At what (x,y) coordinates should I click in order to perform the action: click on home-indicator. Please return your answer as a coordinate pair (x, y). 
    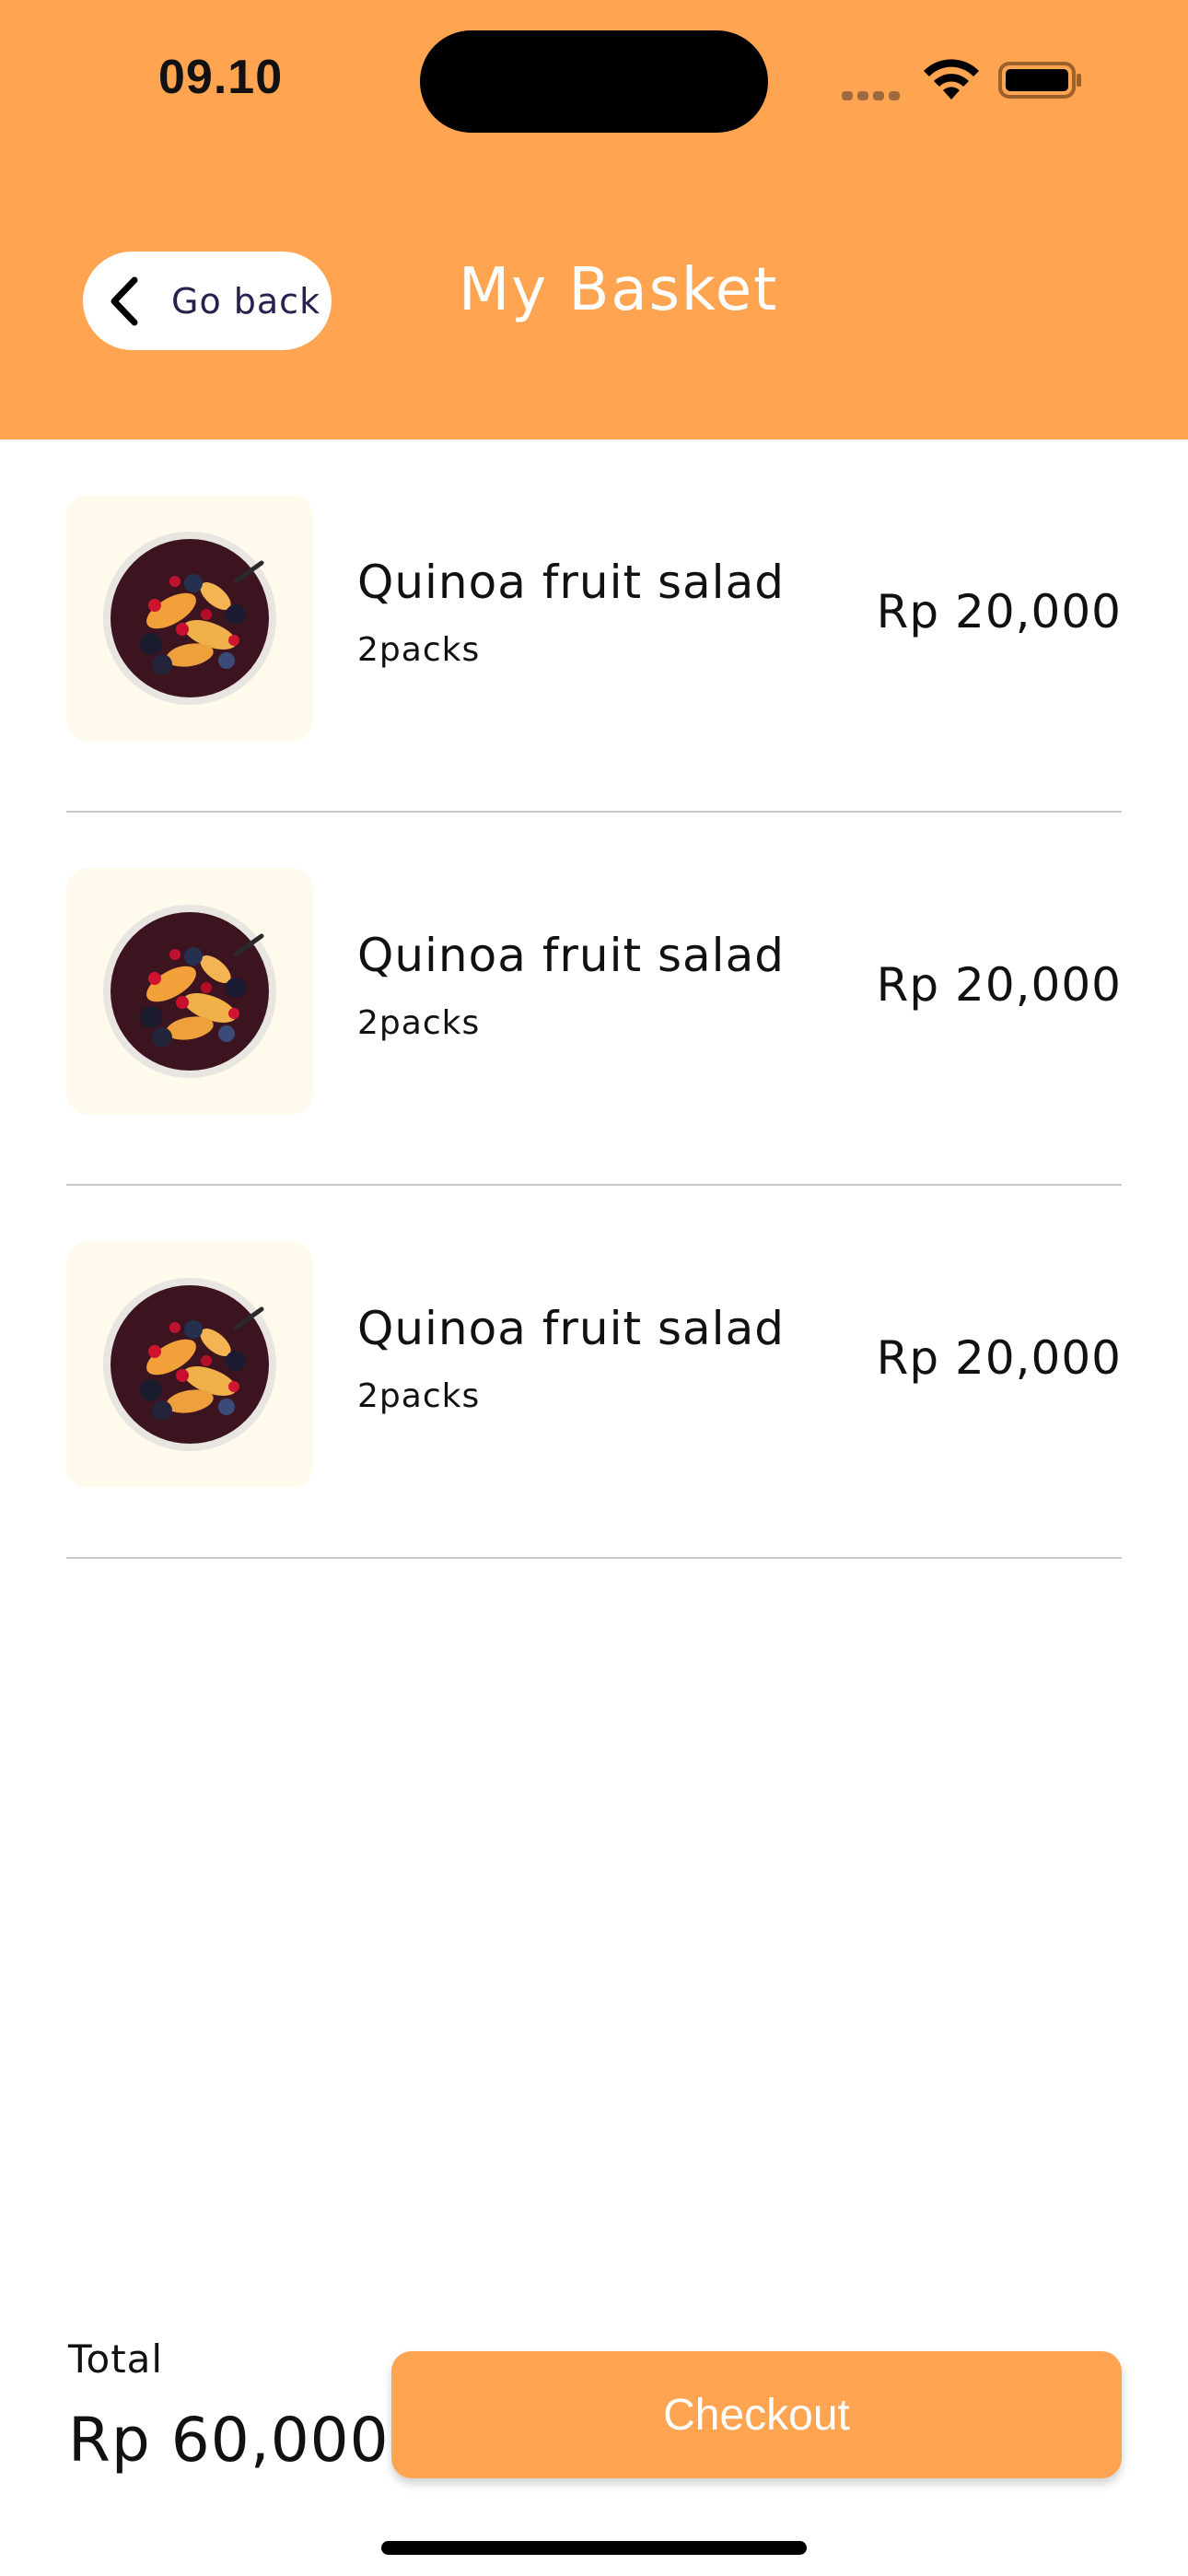
    Looking at the image, I should click on (594, 2548).